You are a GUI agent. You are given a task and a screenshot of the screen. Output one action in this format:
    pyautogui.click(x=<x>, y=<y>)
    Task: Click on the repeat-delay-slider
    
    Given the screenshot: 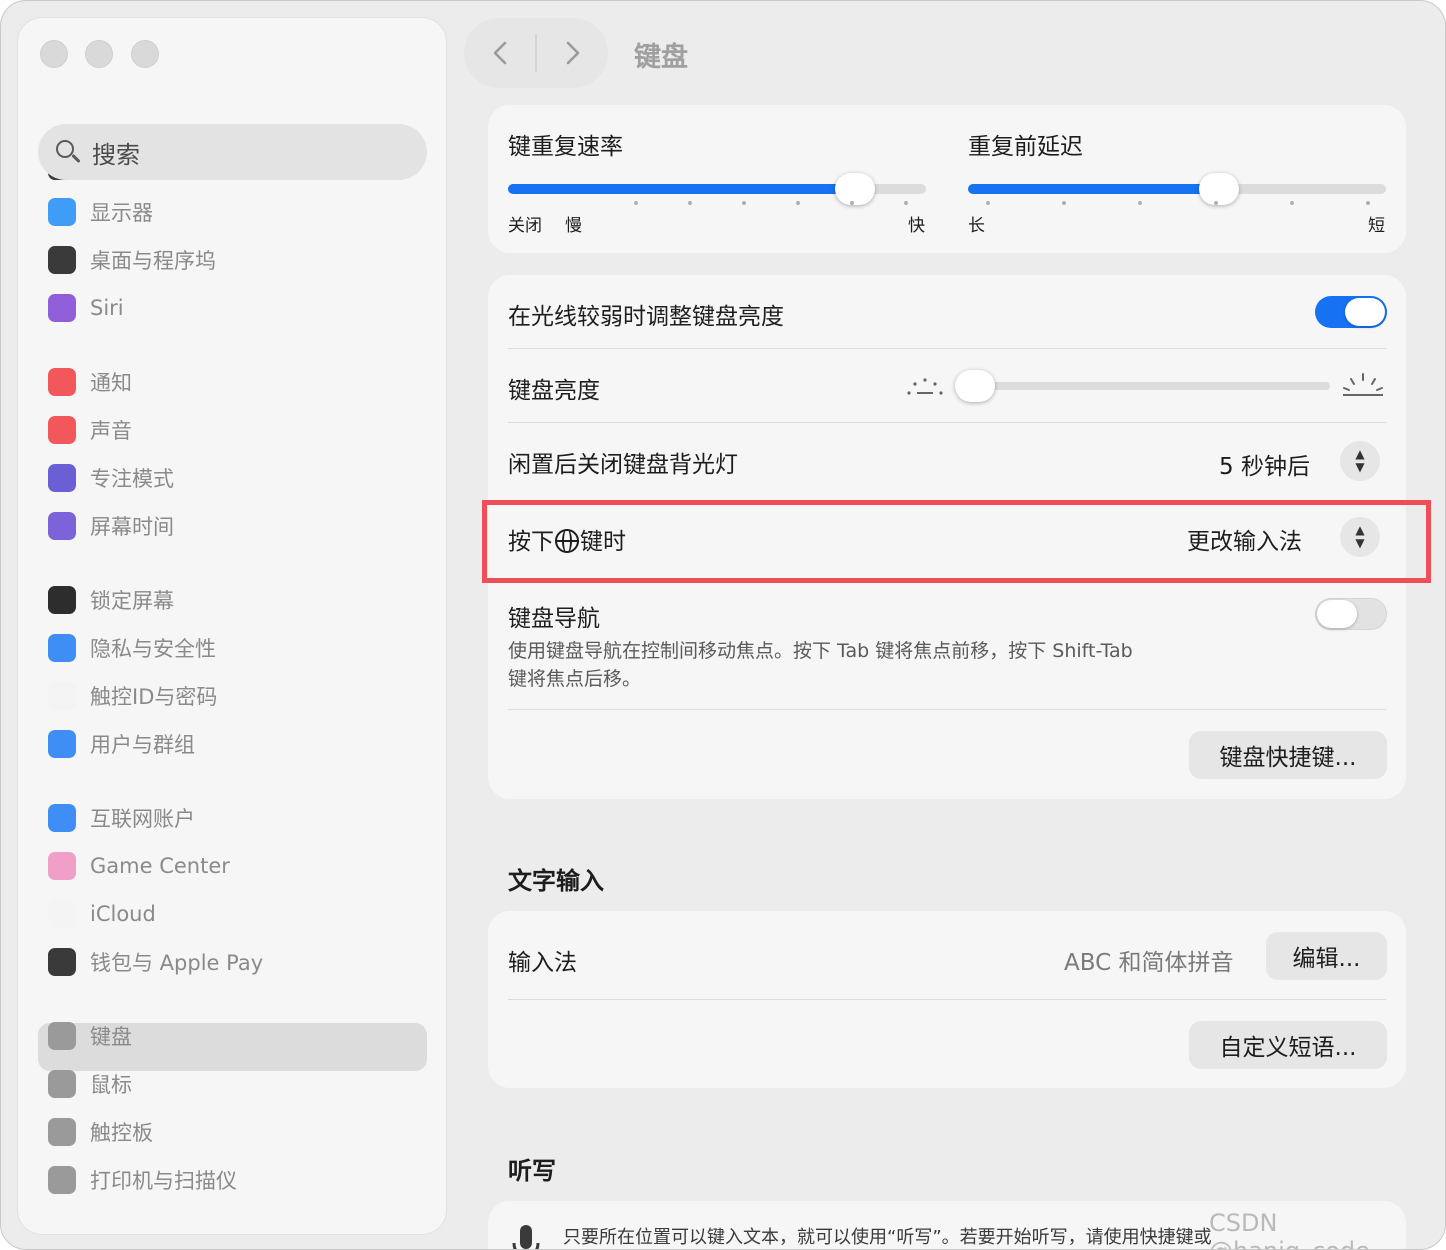 What is the action you would take?
    pyautogui.click(x=1177, y=189)
    